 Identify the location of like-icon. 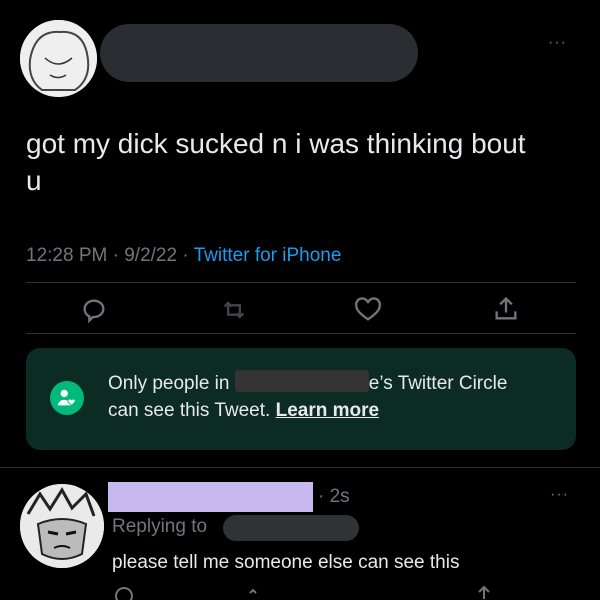
(368, 310).